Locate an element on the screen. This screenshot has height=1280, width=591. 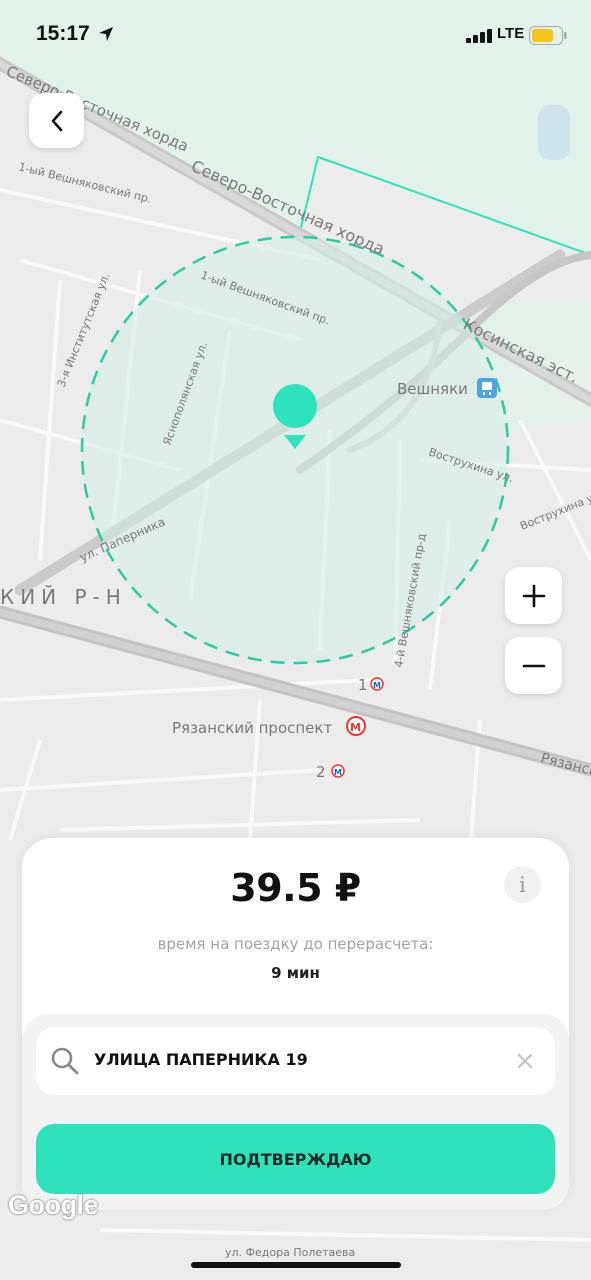
google-logo: Google is located at coordinates (53, 1205).